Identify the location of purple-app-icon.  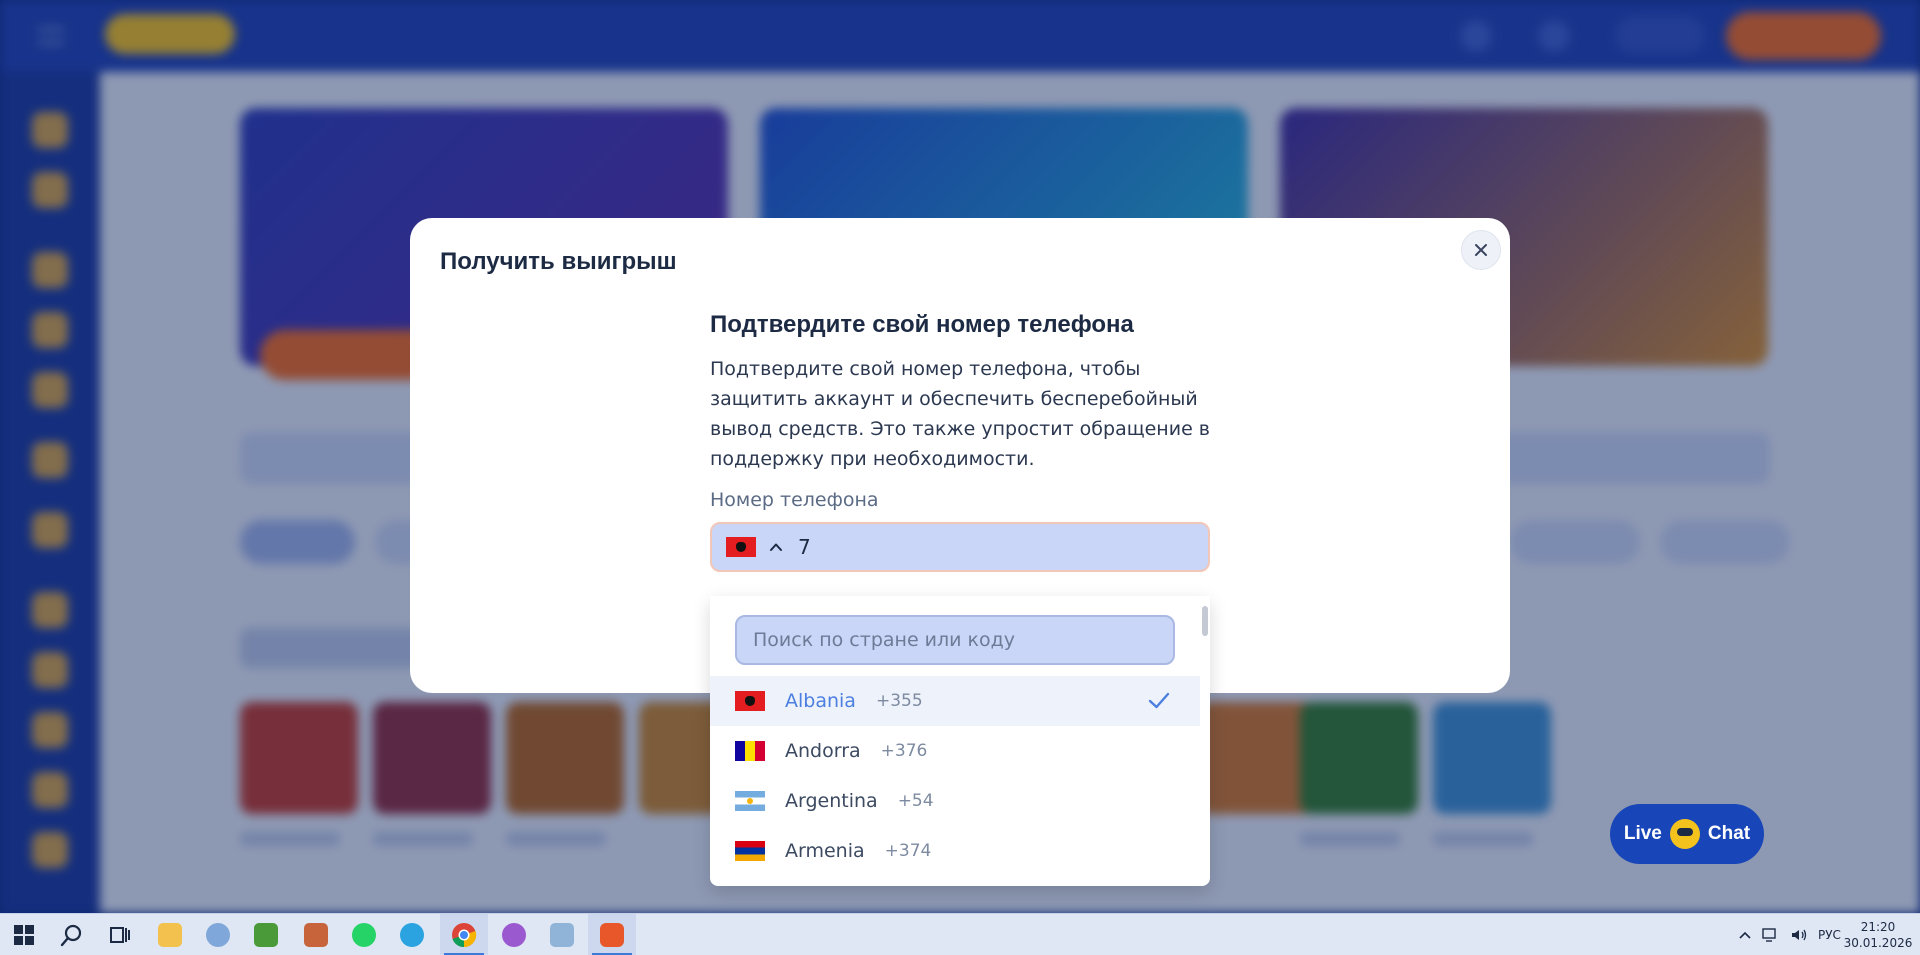
(514, 934).